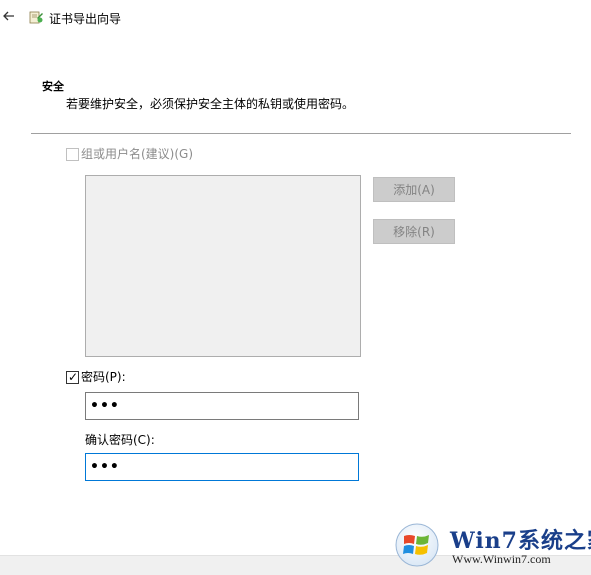  What do you see at coordinates (210, 104) in the screenshot?
I see `section-description: 若要维护安全，必须保护安全主体的私钥或使用密码。` at bounding box center [210, 104].